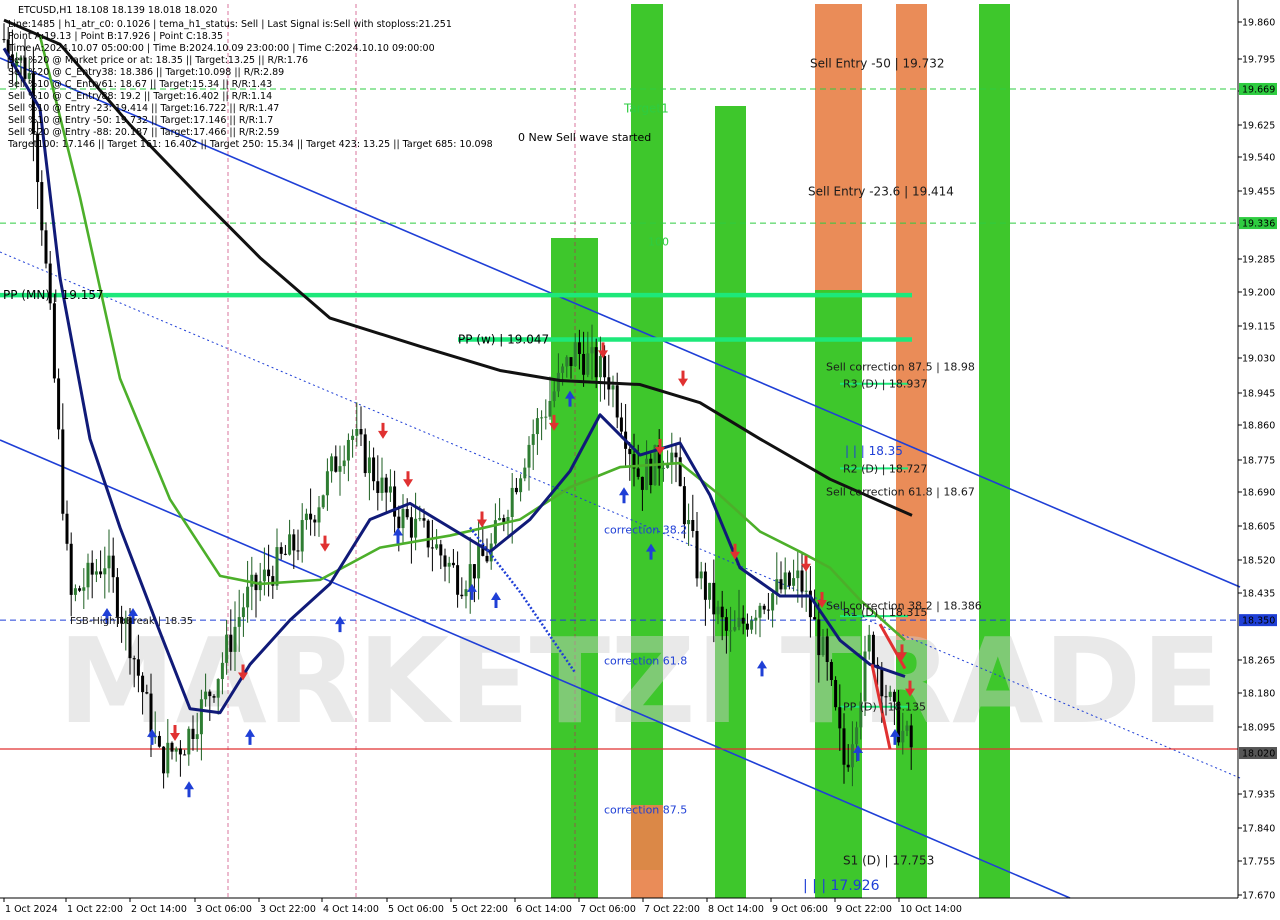  I want to click on x-tick-label: 4 Oct 14:00, so click(351, 909).